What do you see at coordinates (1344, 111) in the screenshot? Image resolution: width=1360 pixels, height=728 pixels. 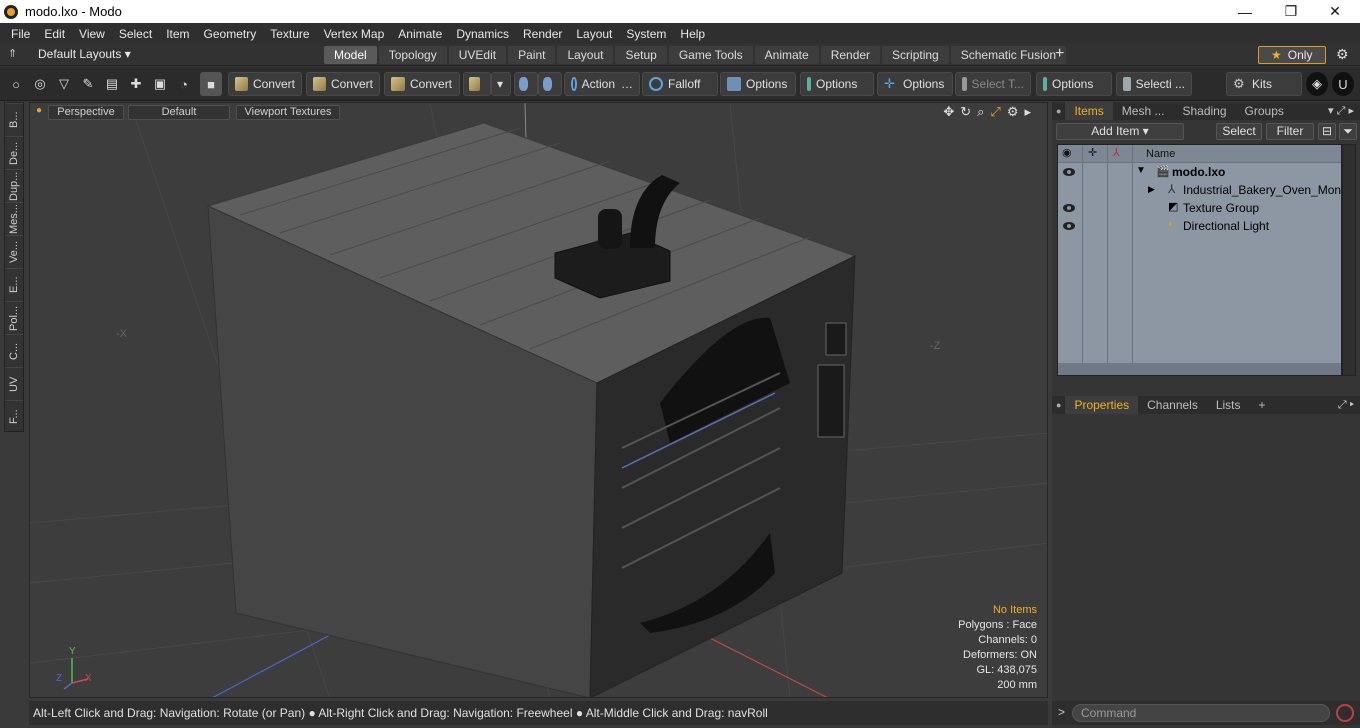 I see `panel-expand-icon: ▾ ⤢ ▸` at bounding box center [1344, 111].